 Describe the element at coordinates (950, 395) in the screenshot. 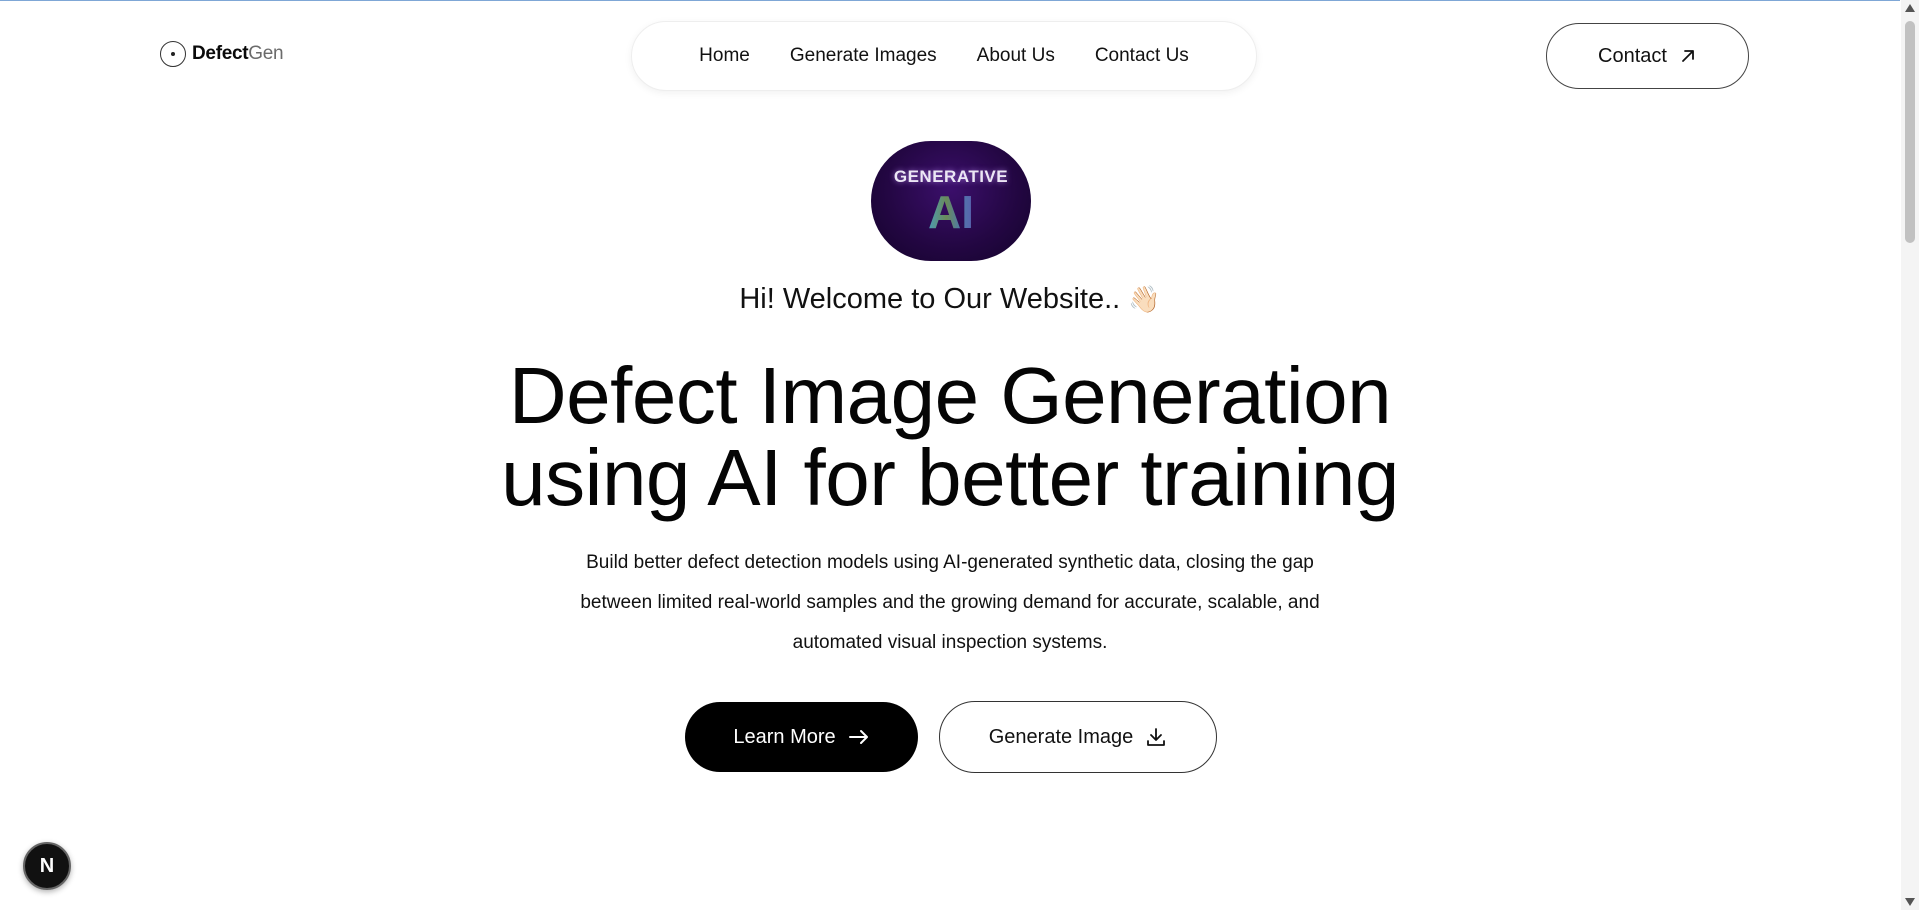

I see `headline-line-1: Defect Image Generation` at that location.